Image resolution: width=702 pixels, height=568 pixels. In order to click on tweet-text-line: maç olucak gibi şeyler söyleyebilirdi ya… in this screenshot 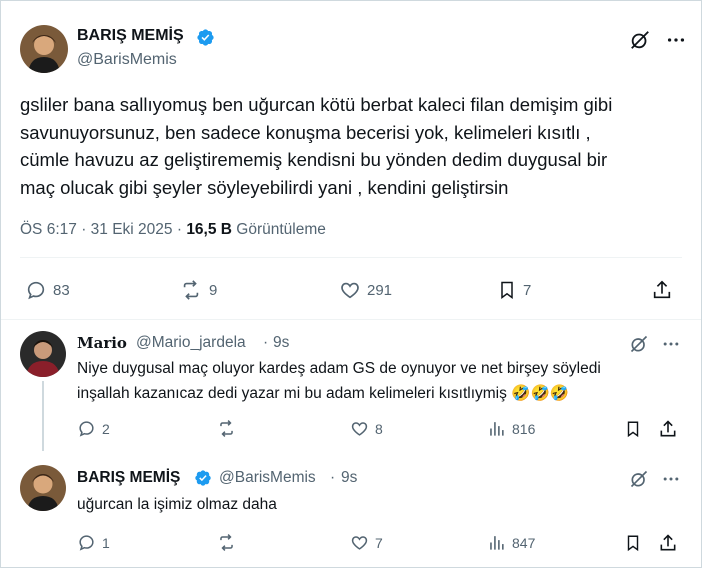, I will do `click(264, 187)`.